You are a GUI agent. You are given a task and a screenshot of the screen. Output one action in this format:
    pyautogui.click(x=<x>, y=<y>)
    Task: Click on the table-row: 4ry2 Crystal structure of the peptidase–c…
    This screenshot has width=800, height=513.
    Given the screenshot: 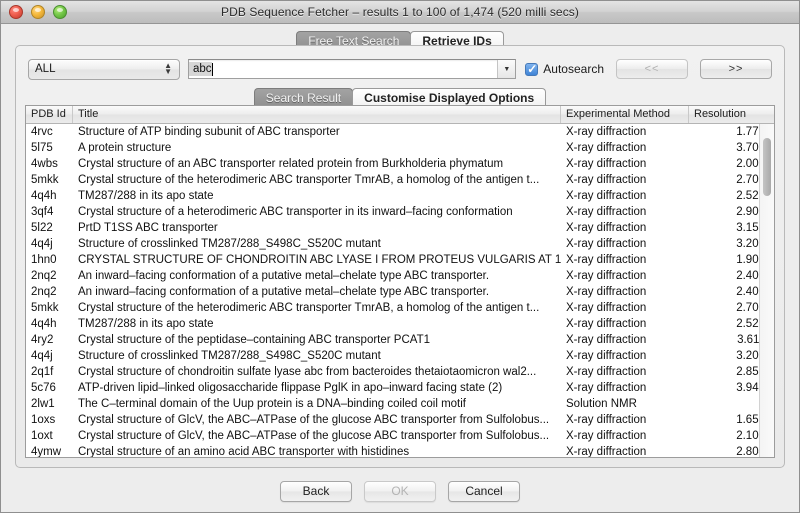 What is the action you would take?
    pyautogui.click(x=400, y=340)
    